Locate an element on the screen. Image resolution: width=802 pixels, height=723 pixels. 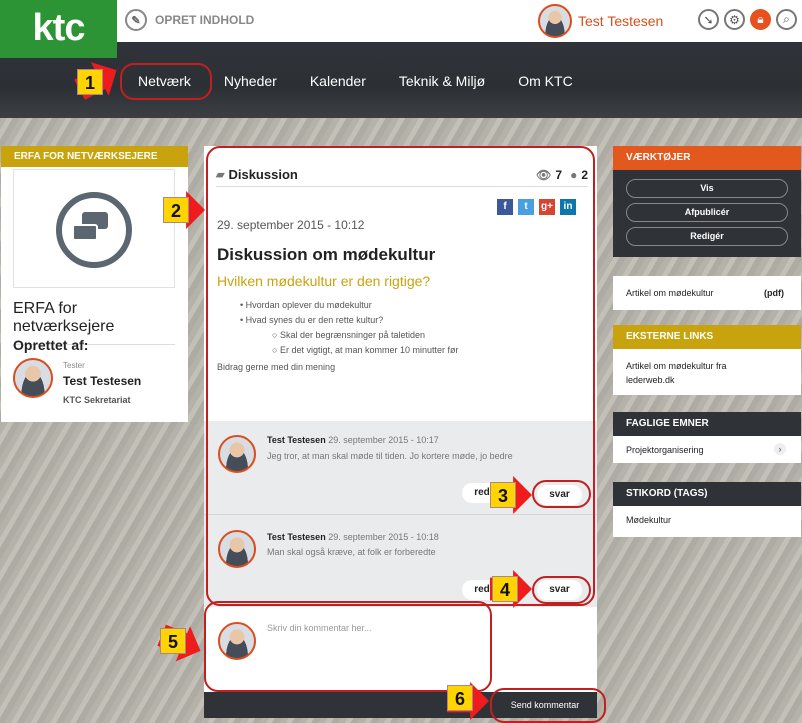
list-item: ○ Skal der begrænsninger på taletiden is located at coordinates (349, 335).